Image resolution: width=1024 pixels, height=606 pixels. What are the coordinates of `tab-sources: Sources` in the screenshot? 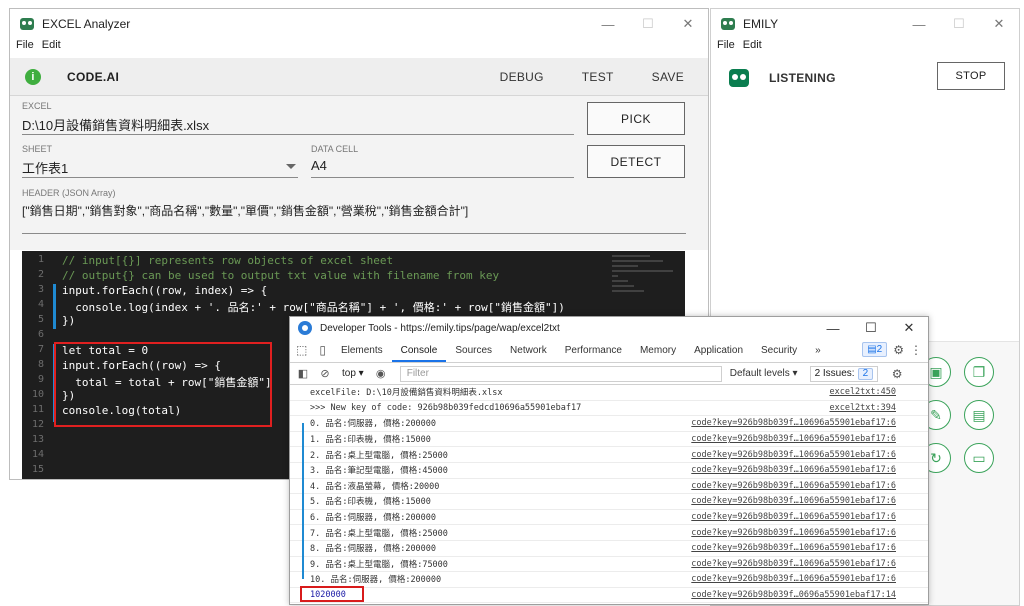 It's located at (473, 353).